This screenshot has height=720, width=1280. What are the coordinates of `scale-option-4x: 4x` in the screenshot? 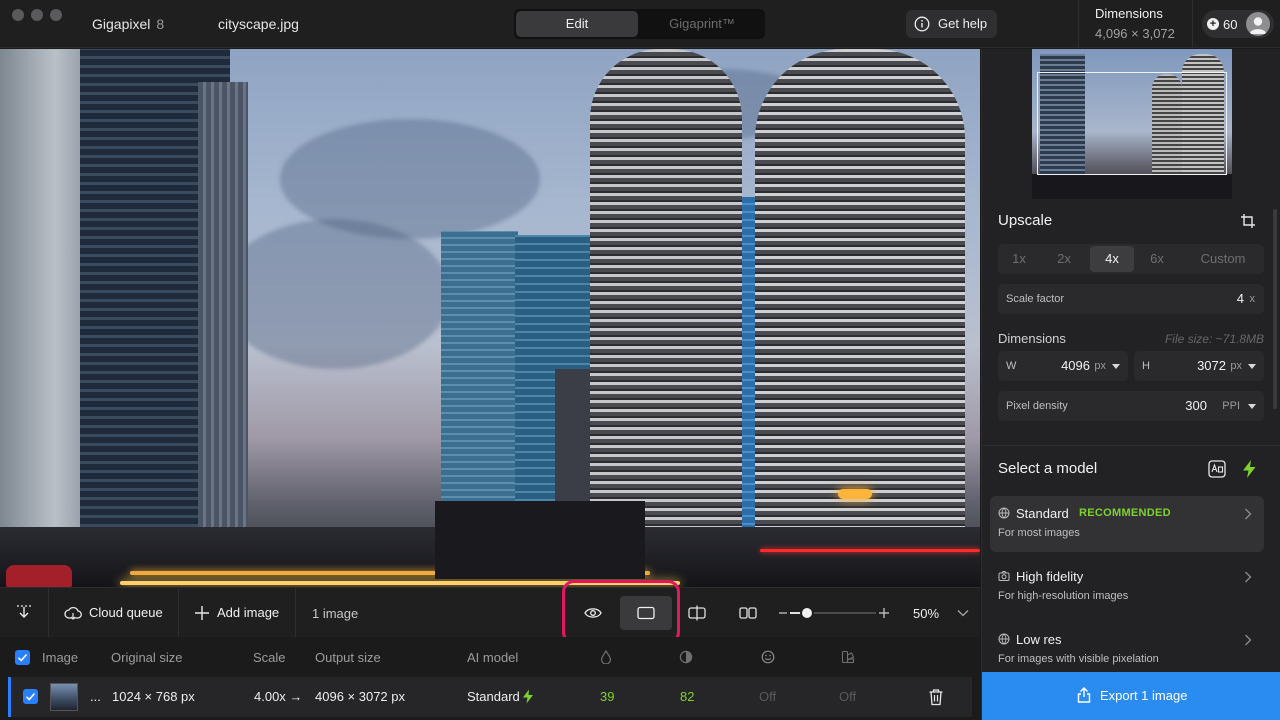 It's located at (1112, 259).